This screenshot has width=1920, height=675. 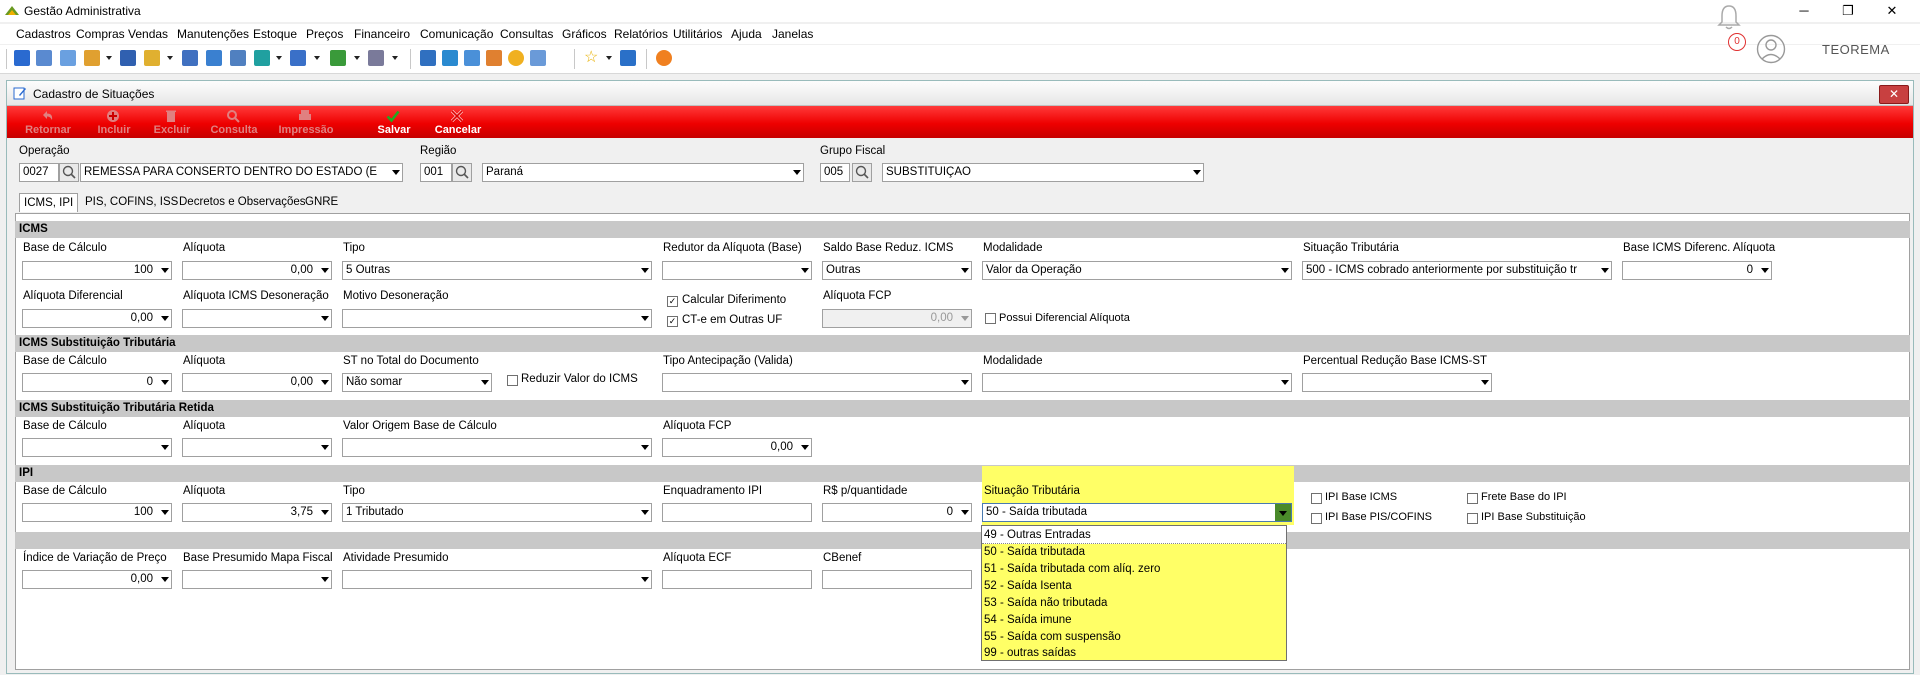 What do you see at coordinates (214, 58) in the screenshot?
I see `id-icon` at bounding box center [214, 58].